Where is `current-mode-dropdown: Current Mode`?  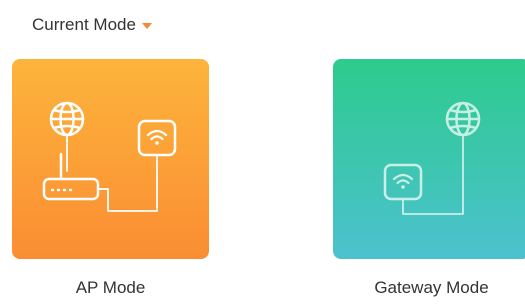 current-mode-dropdown: Current Mode is located at coordinates (92, 25).